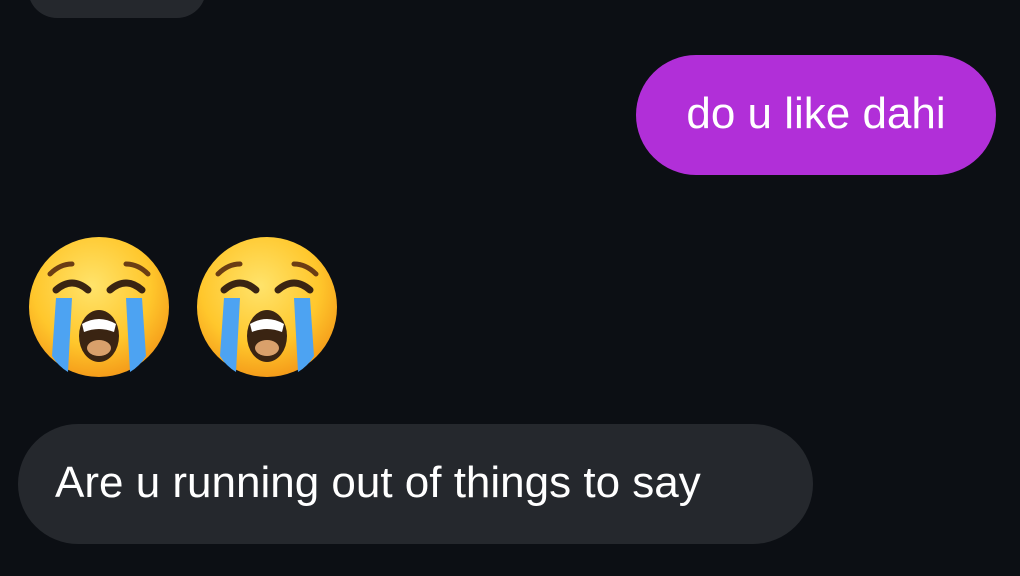 This screenshot has width=1020, height=576. I want to click on outgoing-message-text: do u like dahi, so click(816, 113).